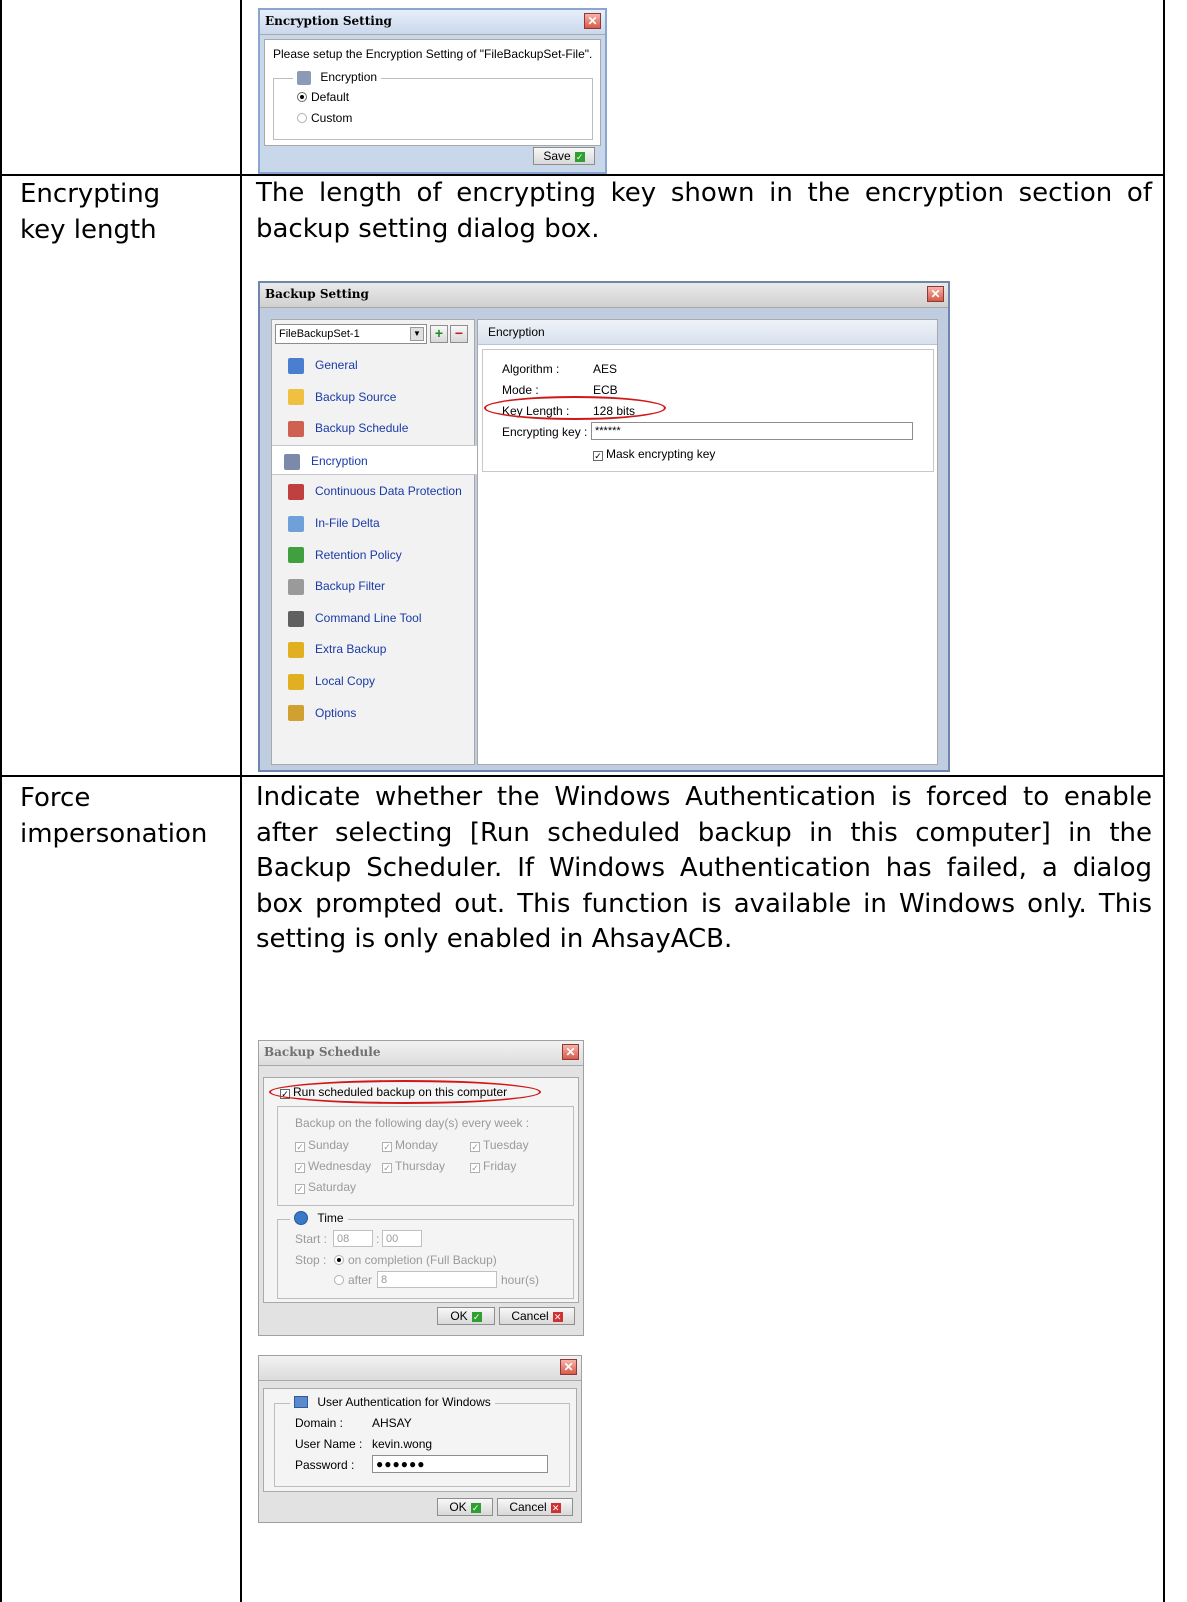 This screenshot has height=1602, width=1187. Describe the element at coordinates (350, 586) in the screenshot. I see `nav-item-label: Backup Filter` at that location.